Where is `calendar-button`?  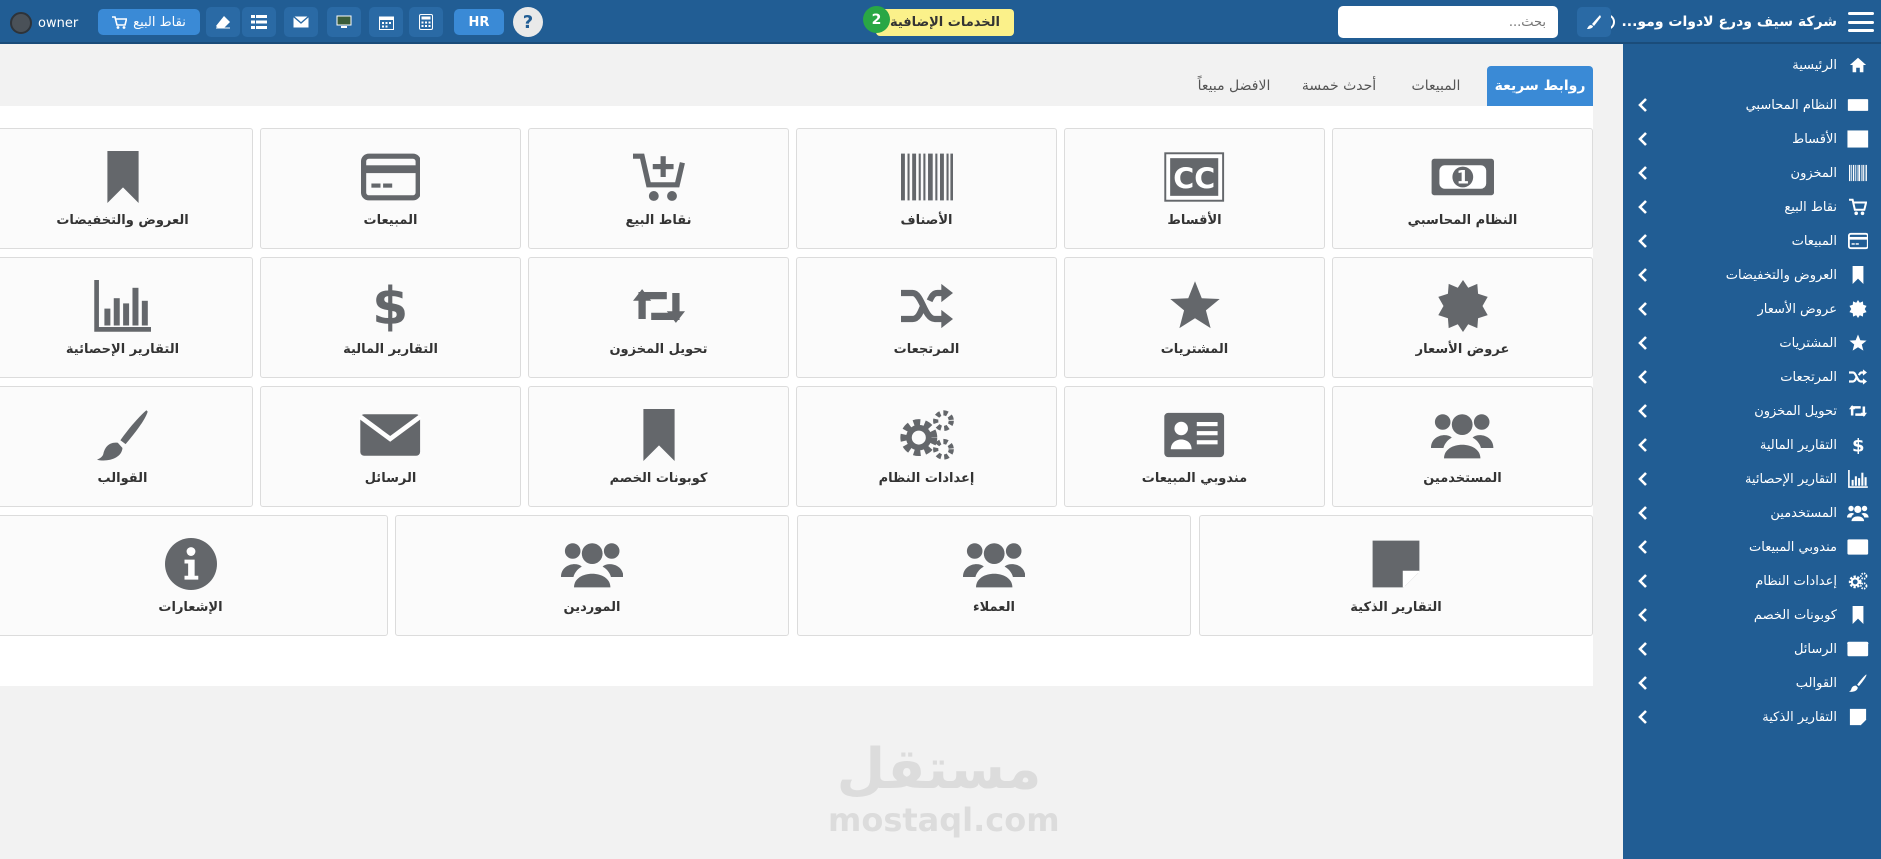
calendar-button is located at coordinates (386, 22).